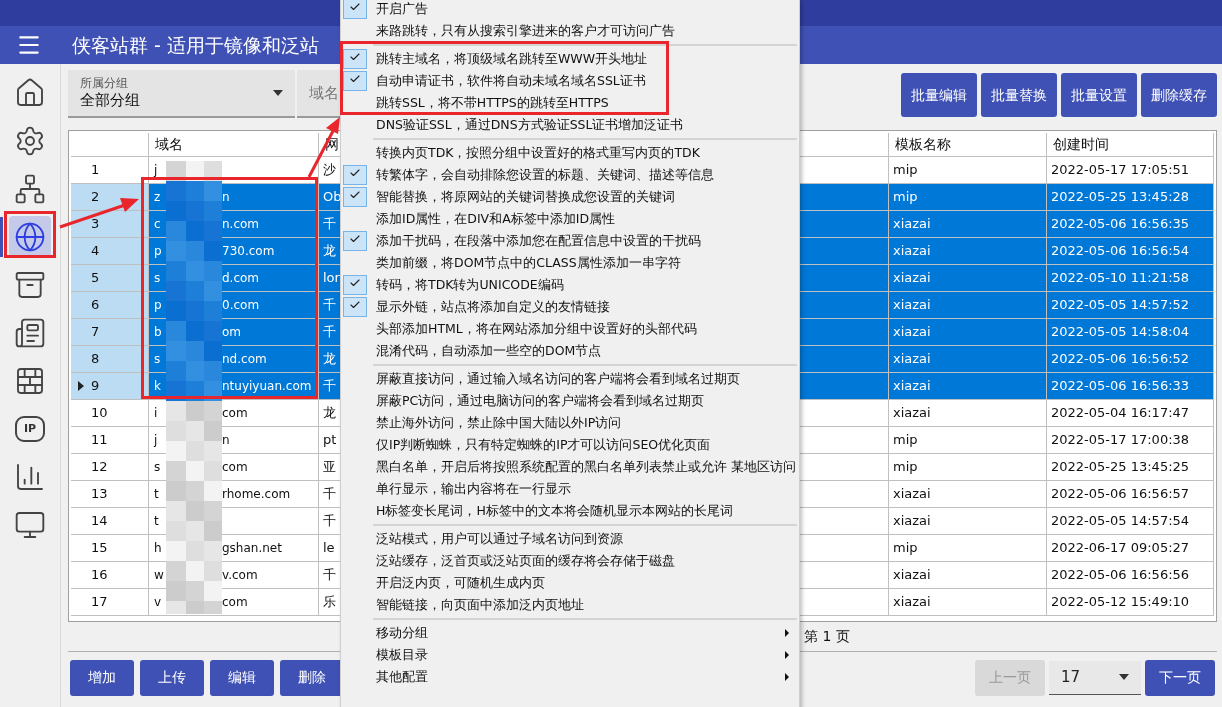 Image resolution: width=1222 pixels, height=707 pixels. I want to click on sidebar-item: IP, so click(30, 429).